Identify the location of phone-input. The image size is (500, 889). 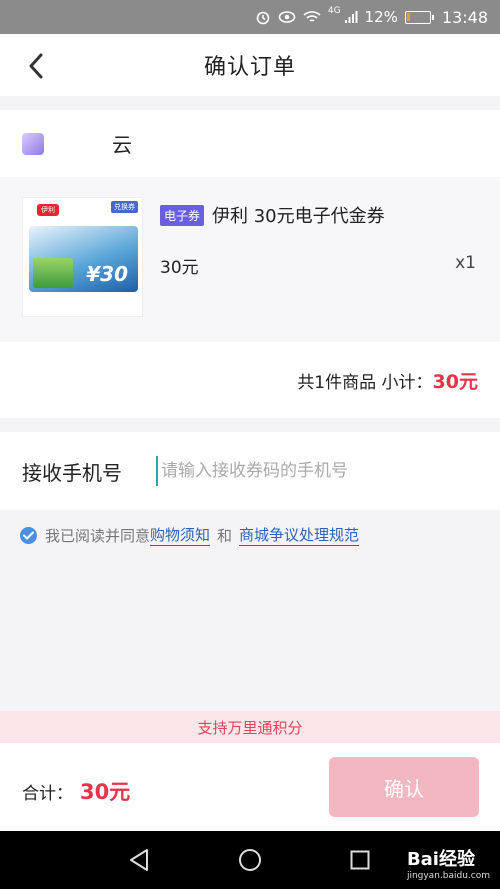
(306, 471).